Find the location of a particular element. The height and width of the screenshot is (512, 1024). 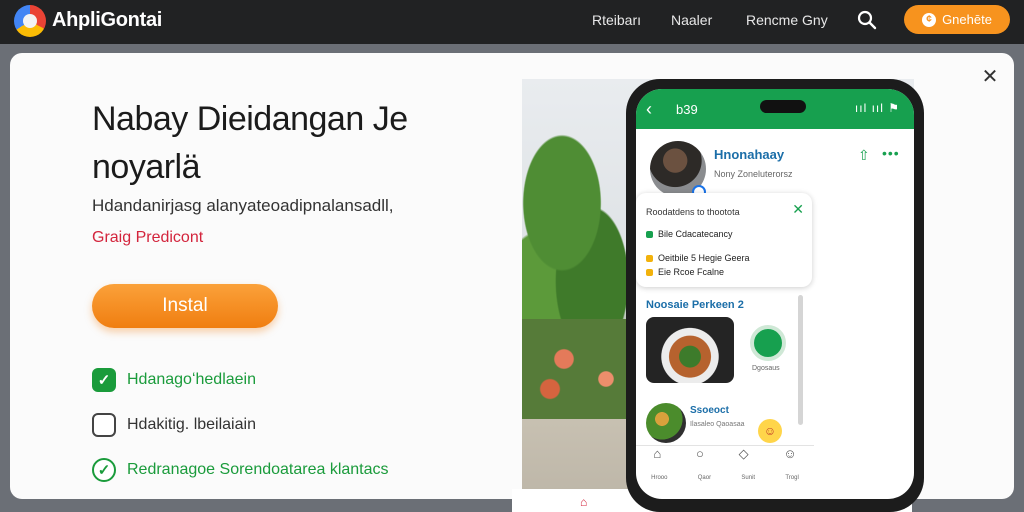

tab-label: Trogl is located at coordinates (791, 478).